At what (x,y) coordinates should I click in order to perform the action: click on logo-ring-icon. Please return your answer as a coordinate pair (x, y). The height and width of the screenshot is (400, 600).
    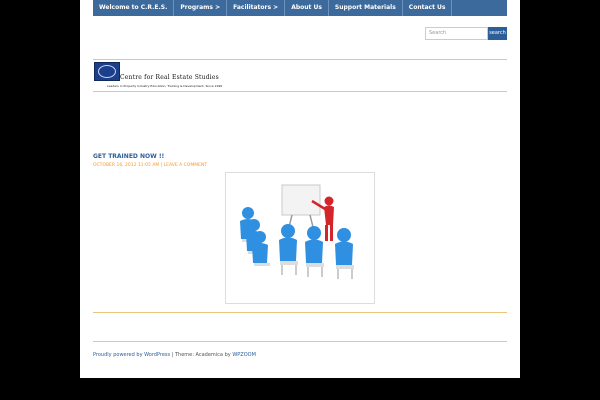
    Looking at the image, I should click on (107, 71).